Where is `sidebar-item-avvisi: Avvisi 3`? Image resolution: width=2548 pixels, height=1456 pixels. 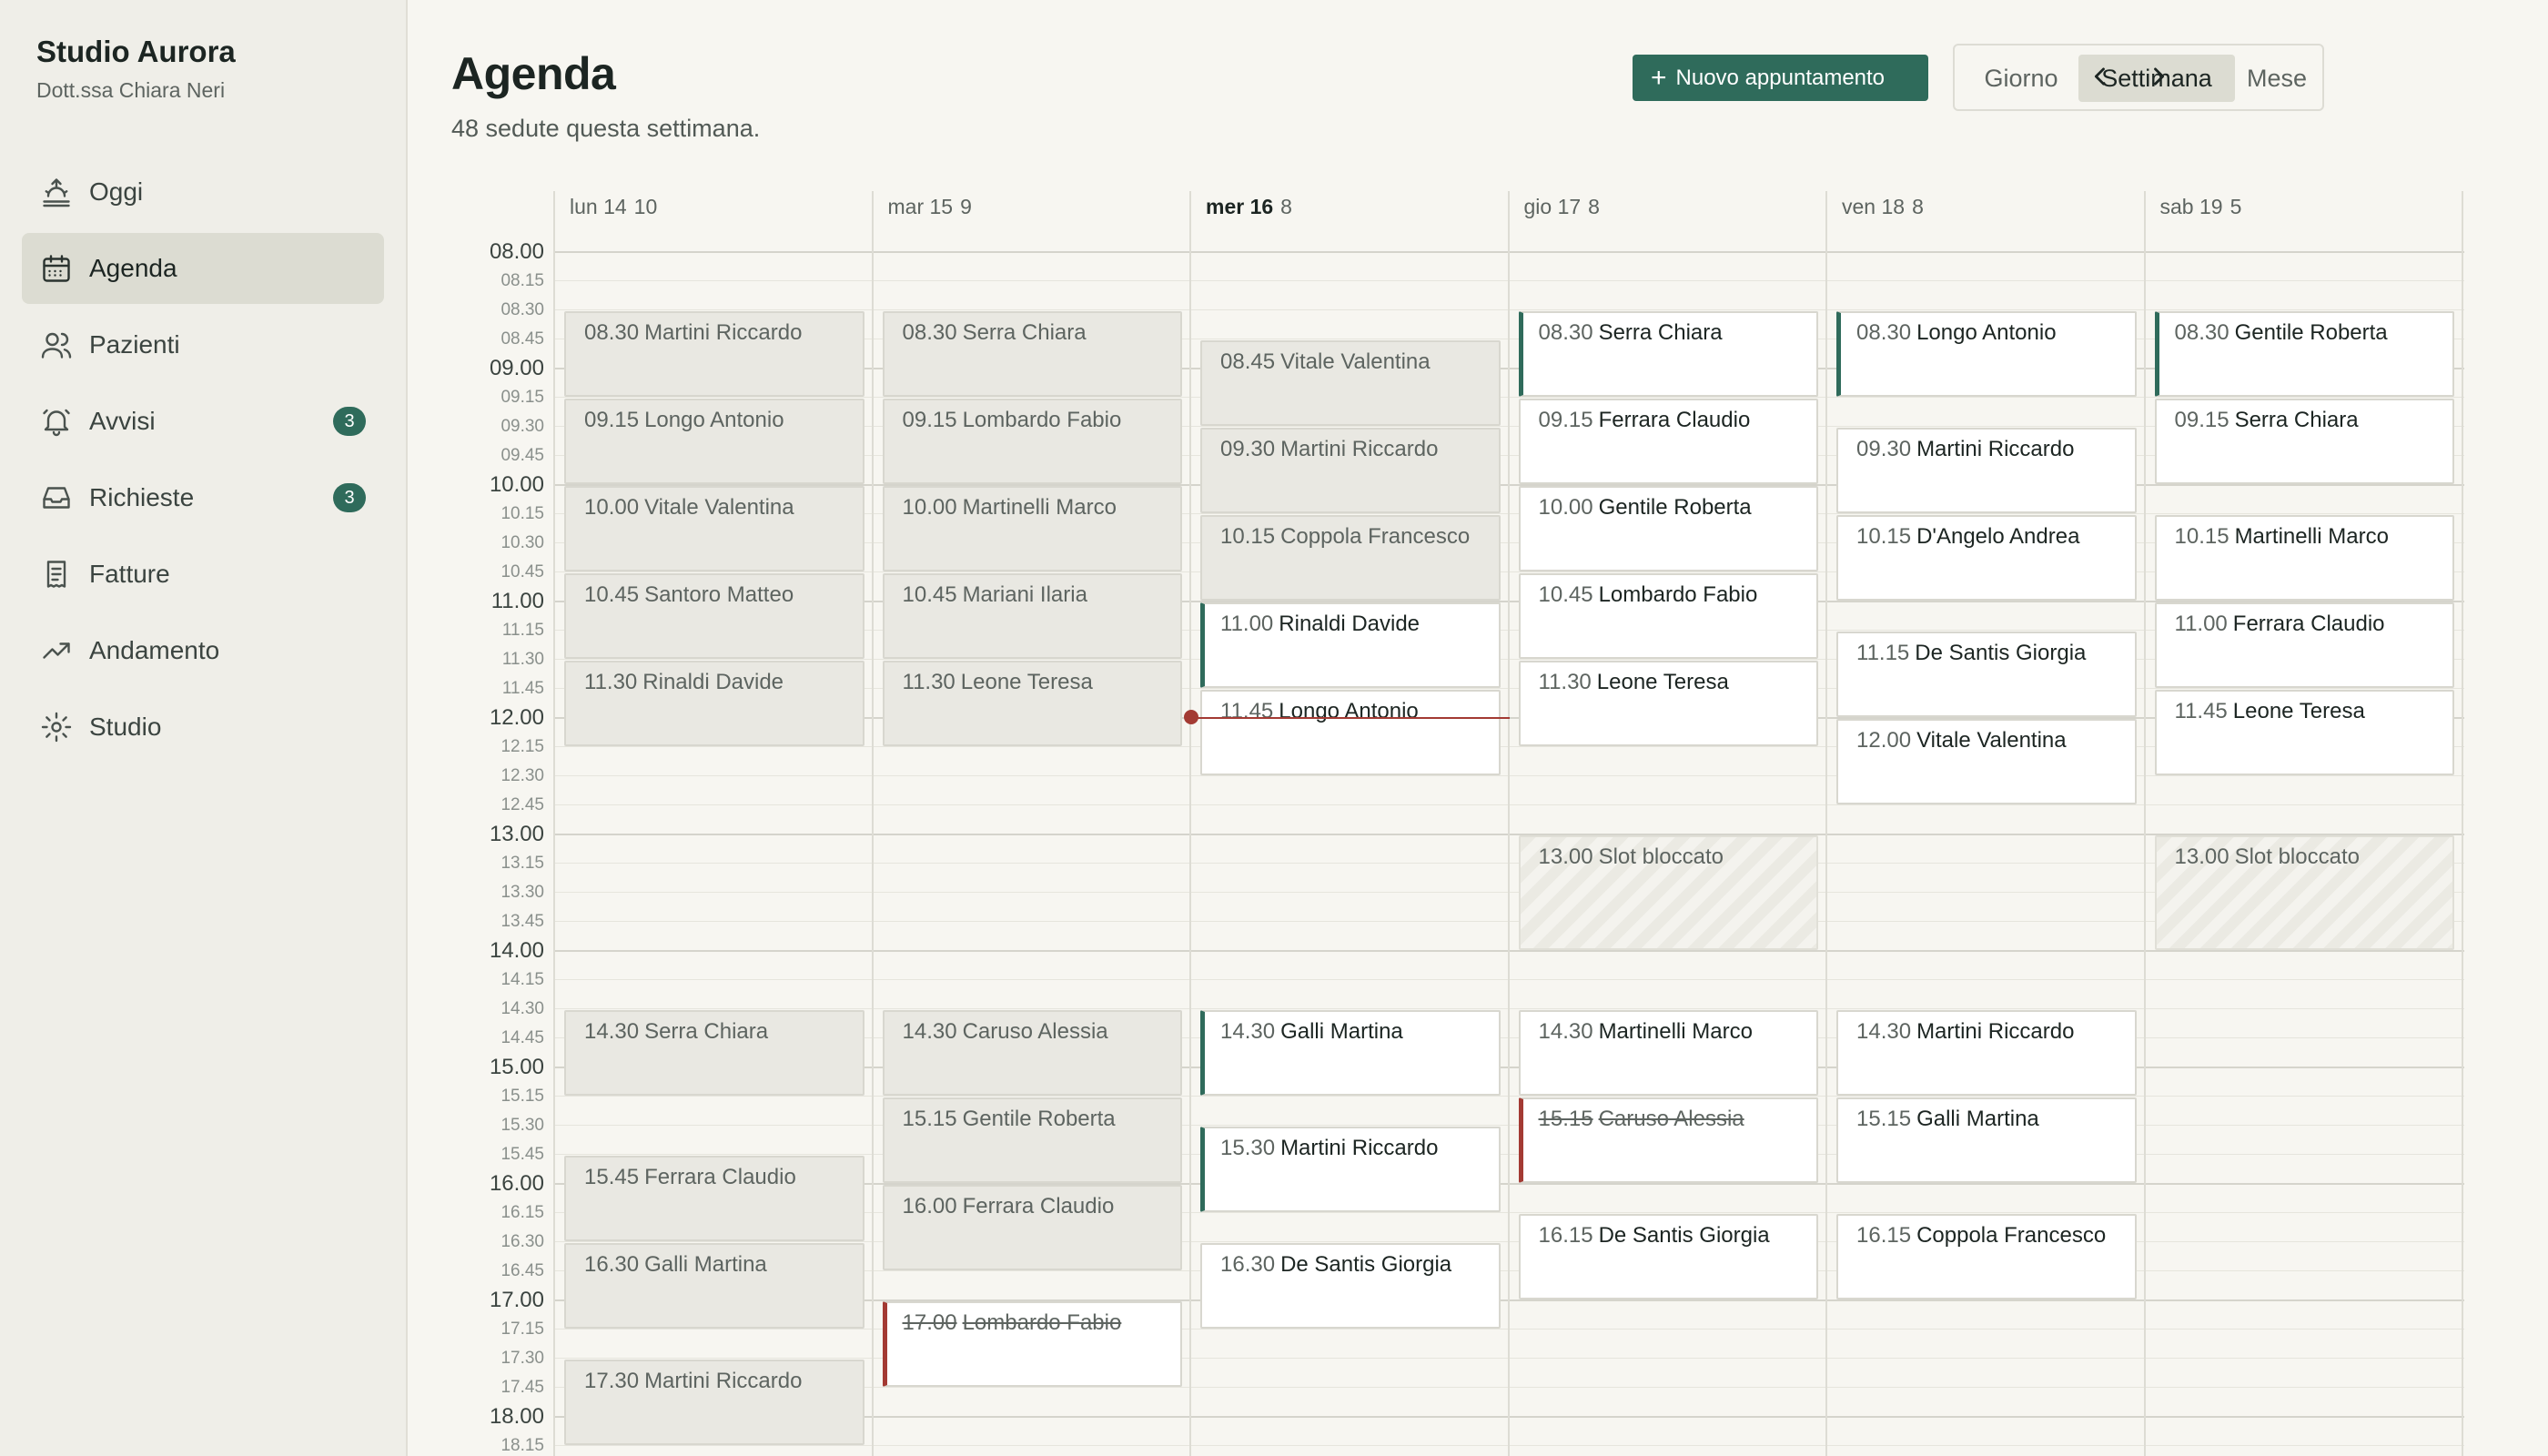 sidebar-item-avvisi: Avvisi 3 is located at coordinates (203, 422).